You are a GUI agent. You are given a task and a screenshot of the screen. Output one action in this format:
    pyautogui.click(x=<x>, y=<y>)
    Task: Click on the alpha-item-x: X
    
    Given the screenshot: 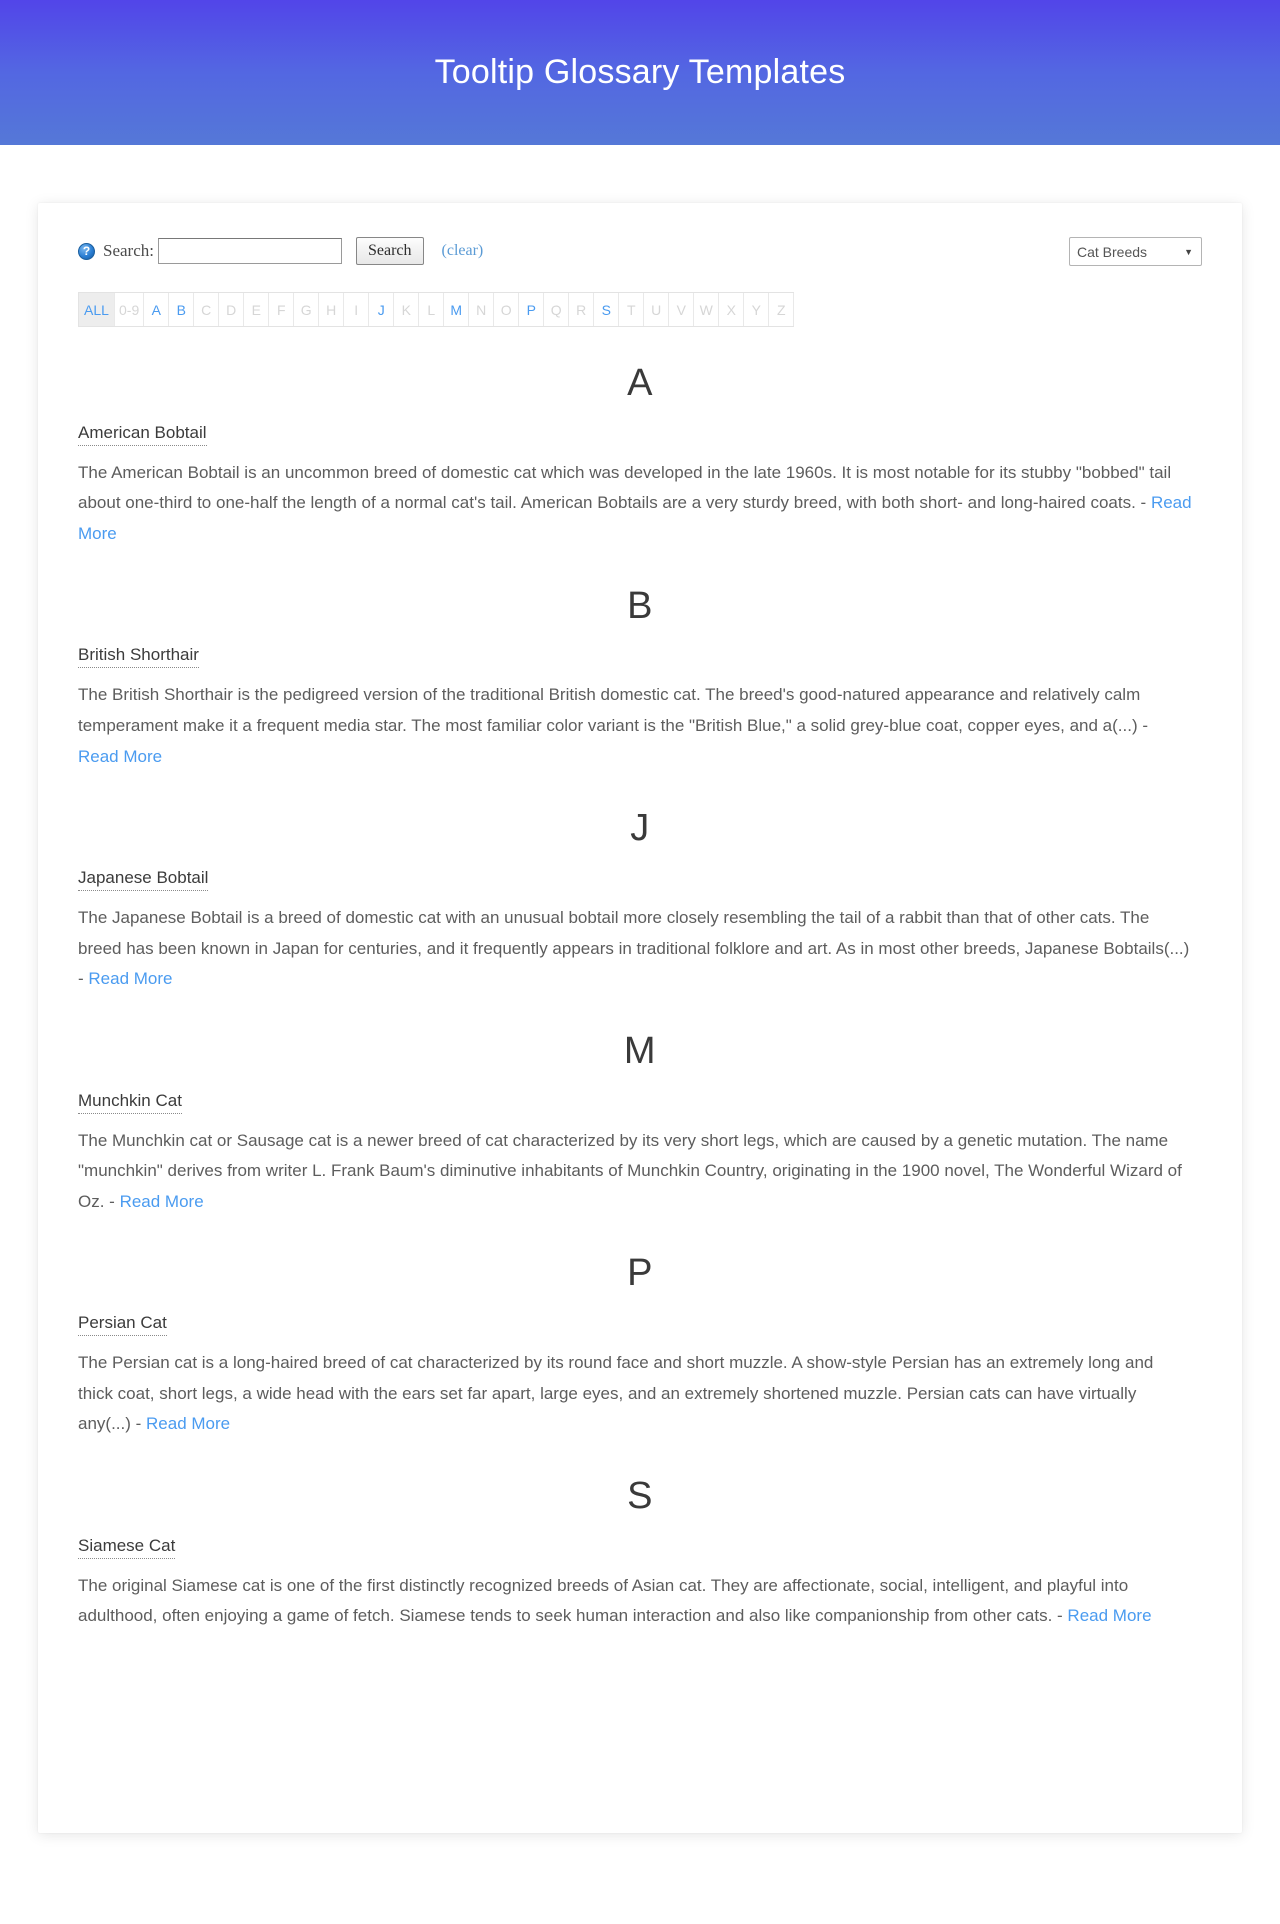 What is the action you would take?
    pyautogui.click(x=732, y=309)
    